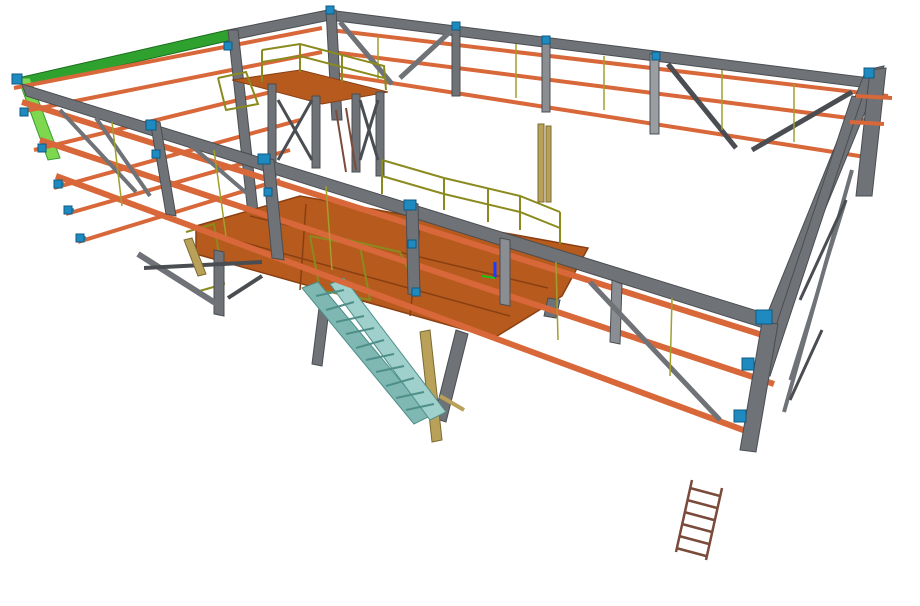 The height and width of the screenshot is (606, 920). Describe the element at coordinates (599, 49) in the screenshot. I see `back-wall-top-beam` at that location.